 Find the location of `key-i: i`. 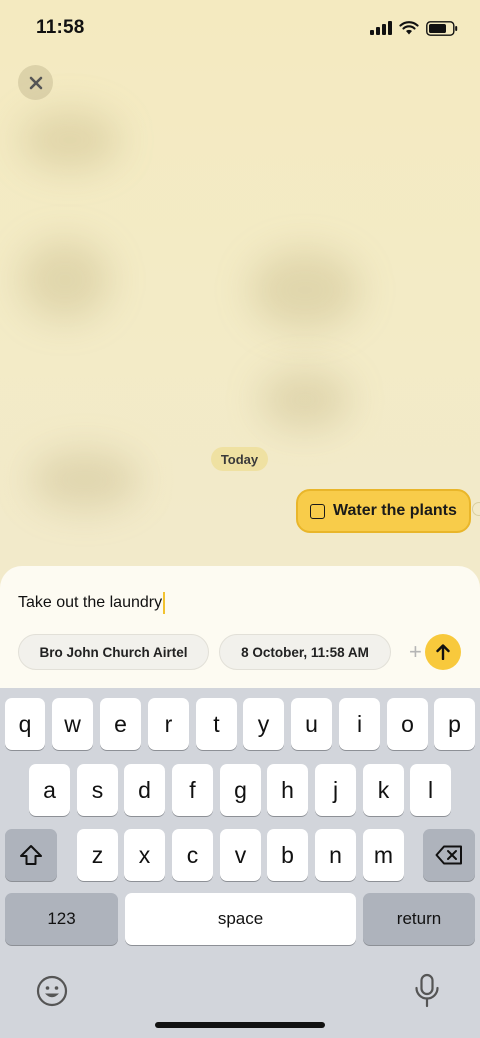

key-i: i is located at coordinates (359, 724).